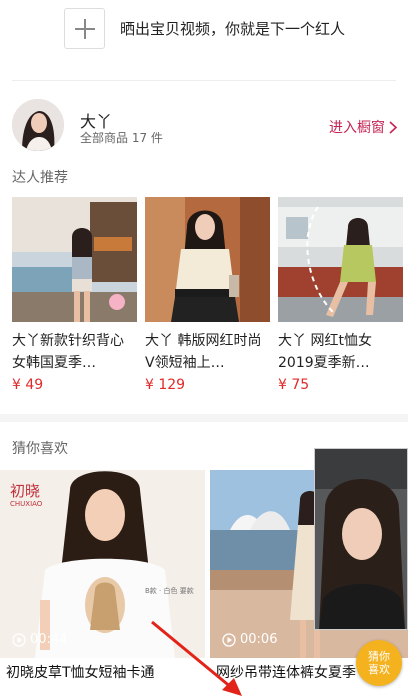 Image resolution: width=408 pixels, height=699 pixels. I want to click on brand-logo-sub: CHUXIAO, so click(26, 504).